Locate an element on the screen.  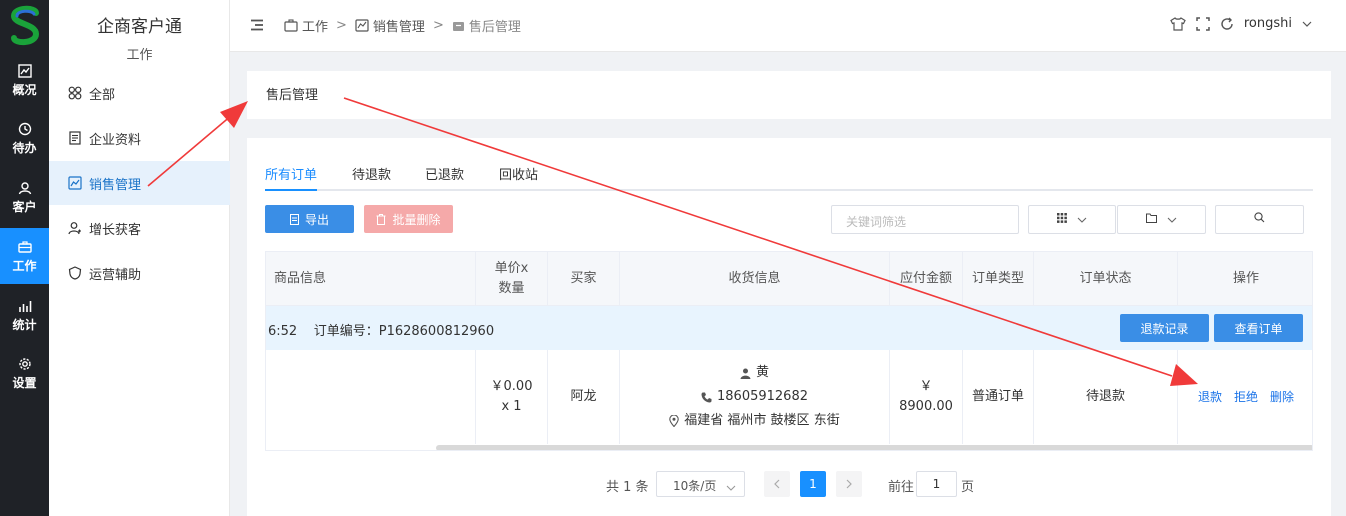
price-qty-cell: ￥0.00 x 1 is located at coordinates (512, 397).